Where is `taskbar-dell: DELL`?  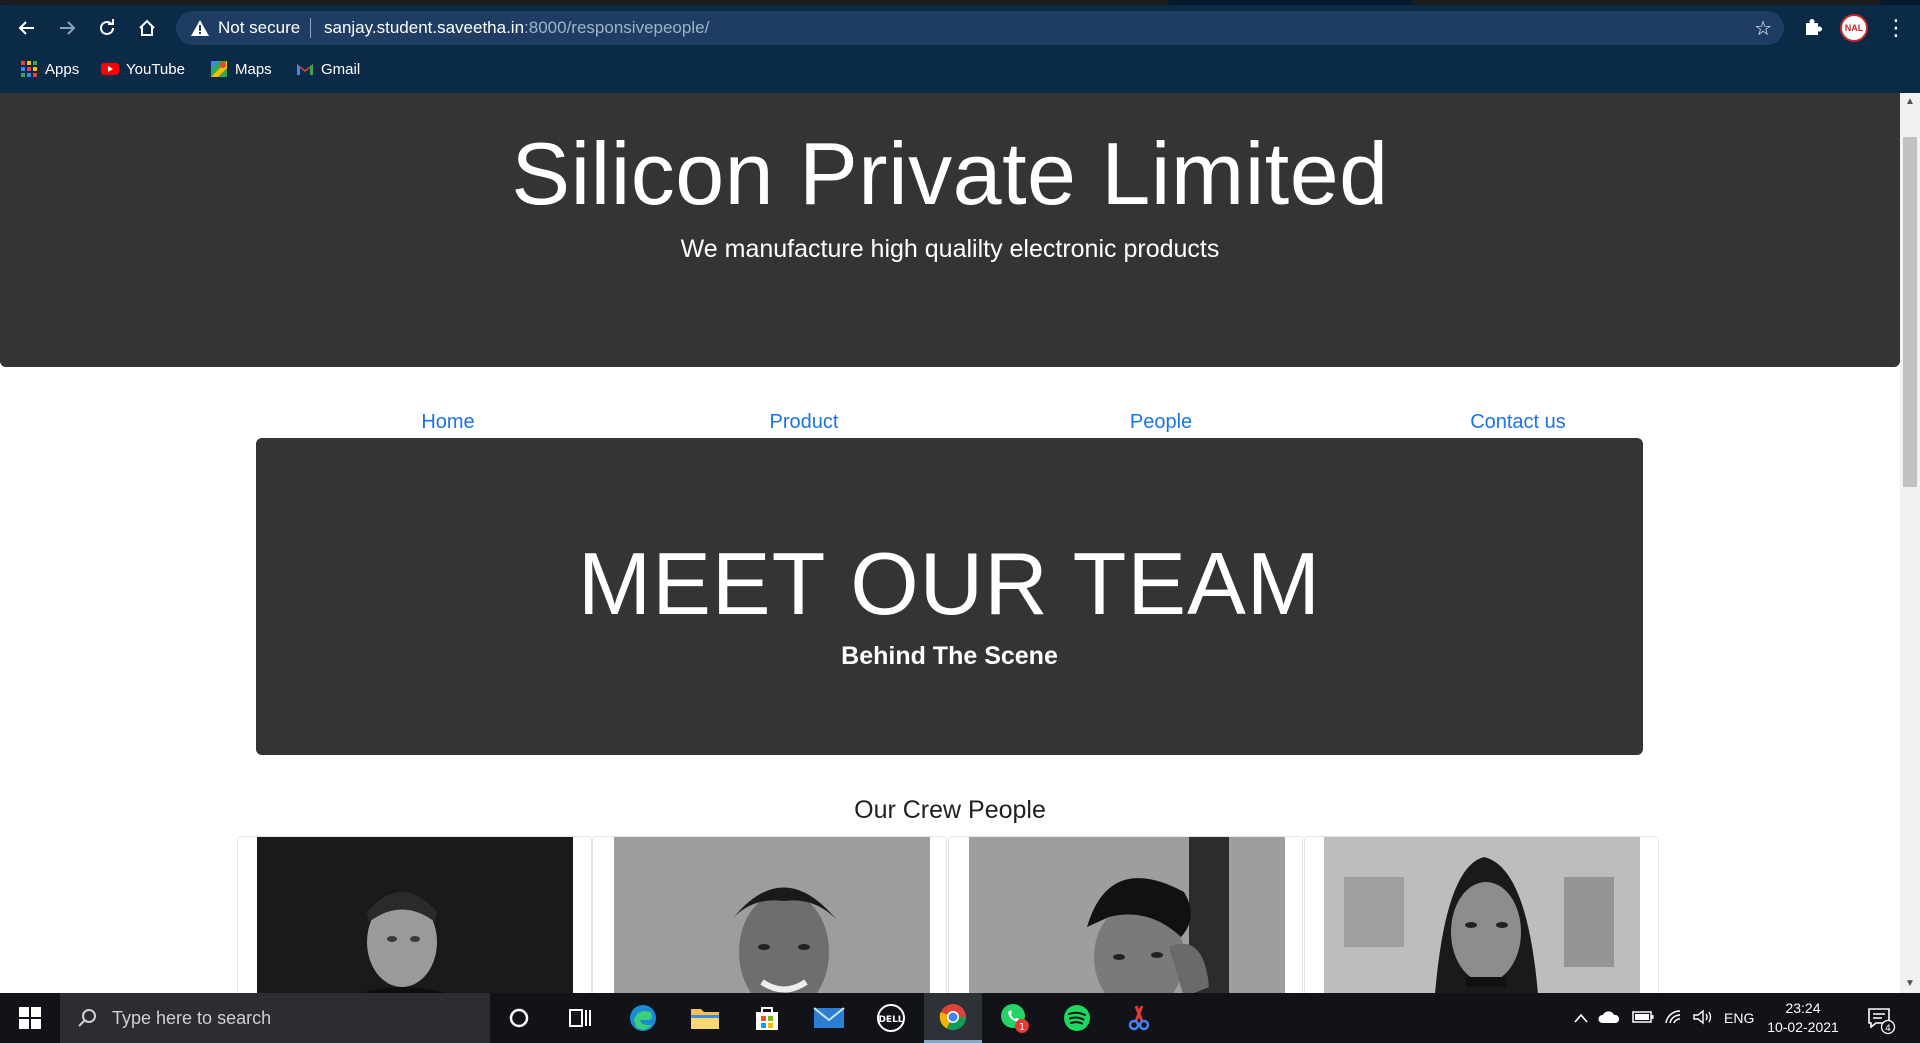 taskbar-dell: DELL is located at coordinates (891, 1018).